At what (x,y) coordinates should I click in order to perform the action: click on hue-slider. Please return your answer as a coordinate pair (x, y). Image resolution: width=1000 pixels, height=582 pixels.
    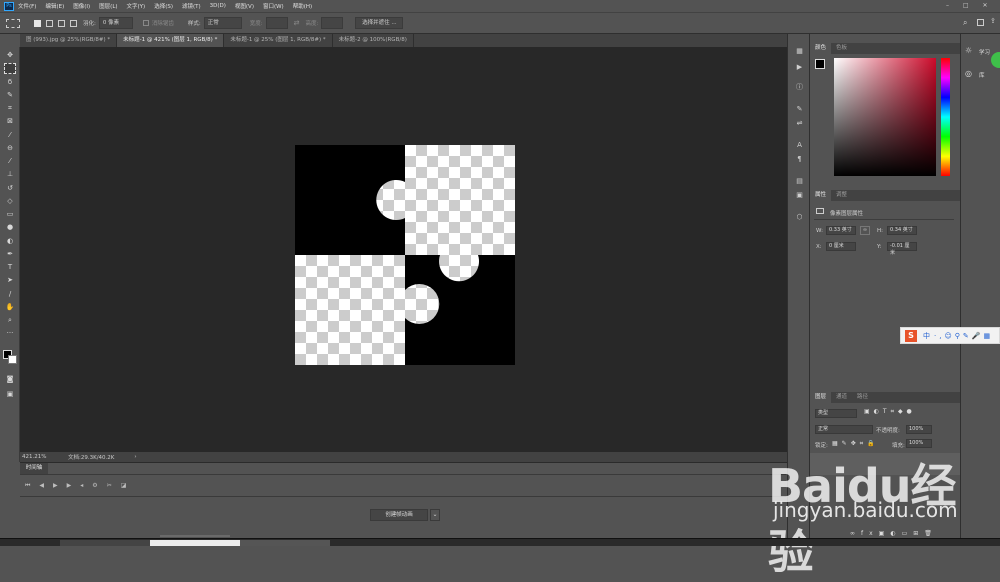
    Looking at the image, I should click on (945, 117).